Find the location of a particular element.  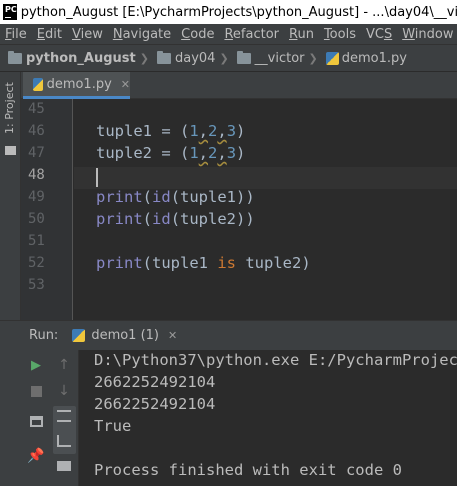

code-line-50: print(id(tuple2)) is located at coordinates (175, 219).